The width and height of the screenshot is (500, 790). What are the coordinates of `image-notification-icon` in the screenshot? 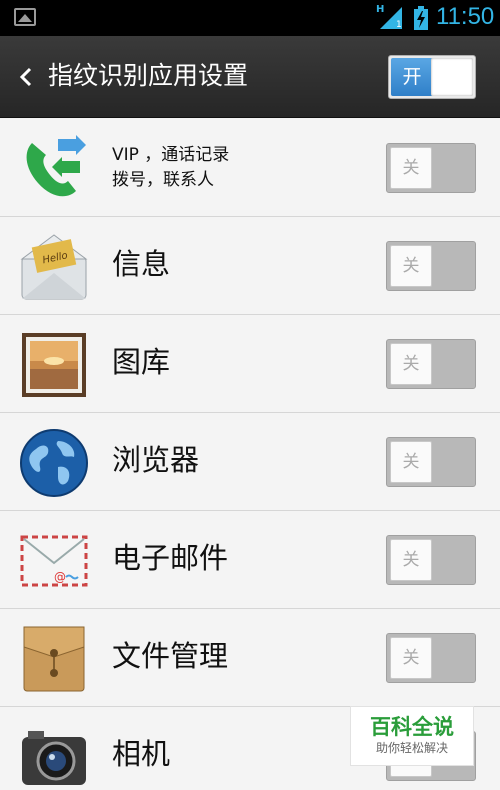 It's located at (25, 17).